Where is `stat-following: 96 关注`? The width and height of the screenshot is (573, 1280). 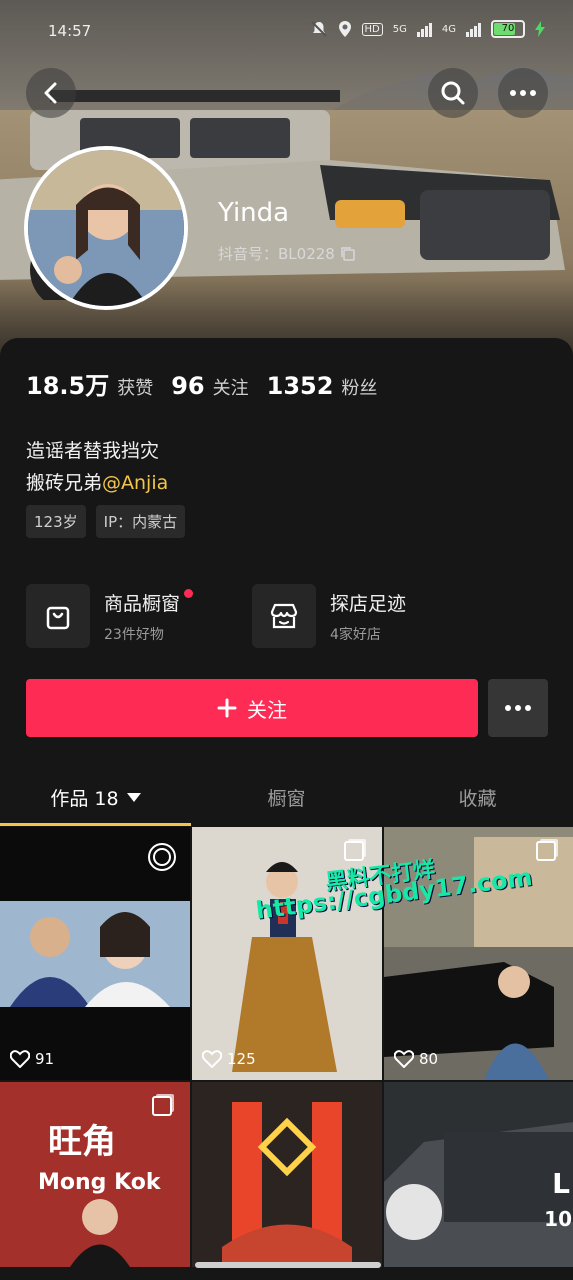 stat-following: 96 关注 is located at coordinates (209, 386).